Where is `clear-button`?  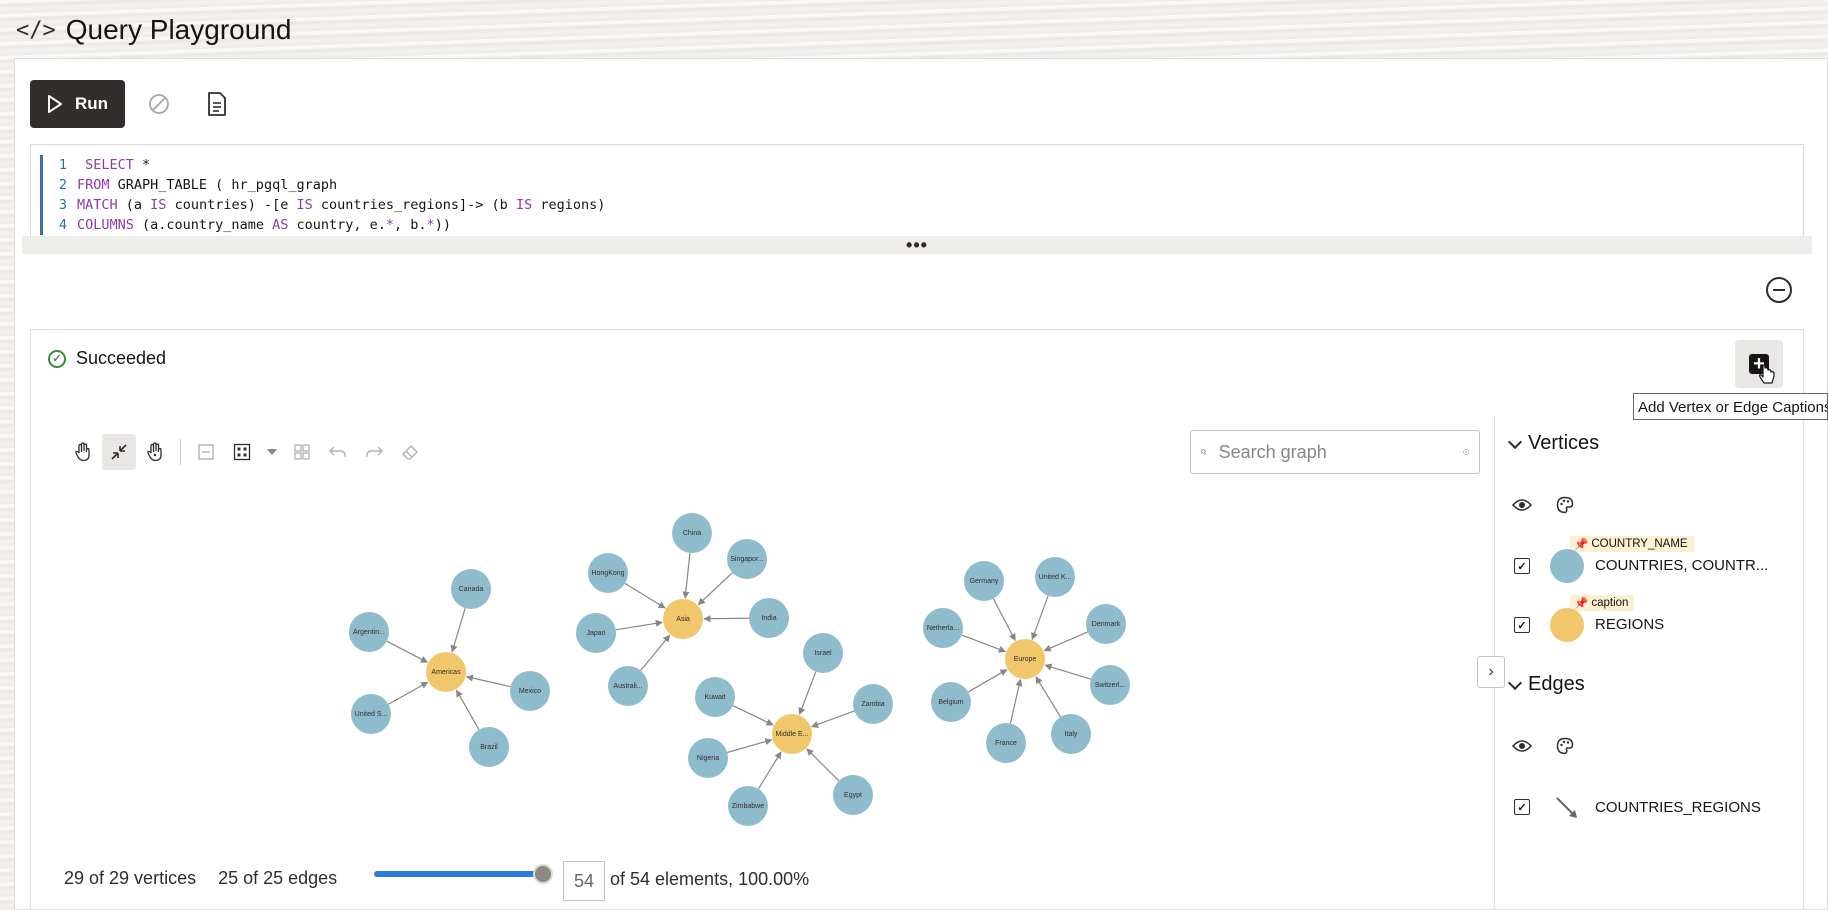
clear-button is located at coordinates (410, 452).